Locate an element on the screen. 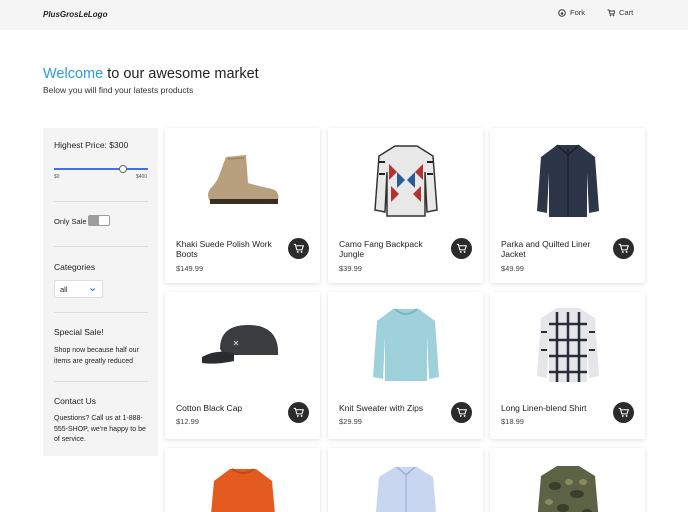 Image resolution: width=688 pixels, height=512 pixels. price-filter-label: Highest Price: $300 is located at coordinates (91, 145).